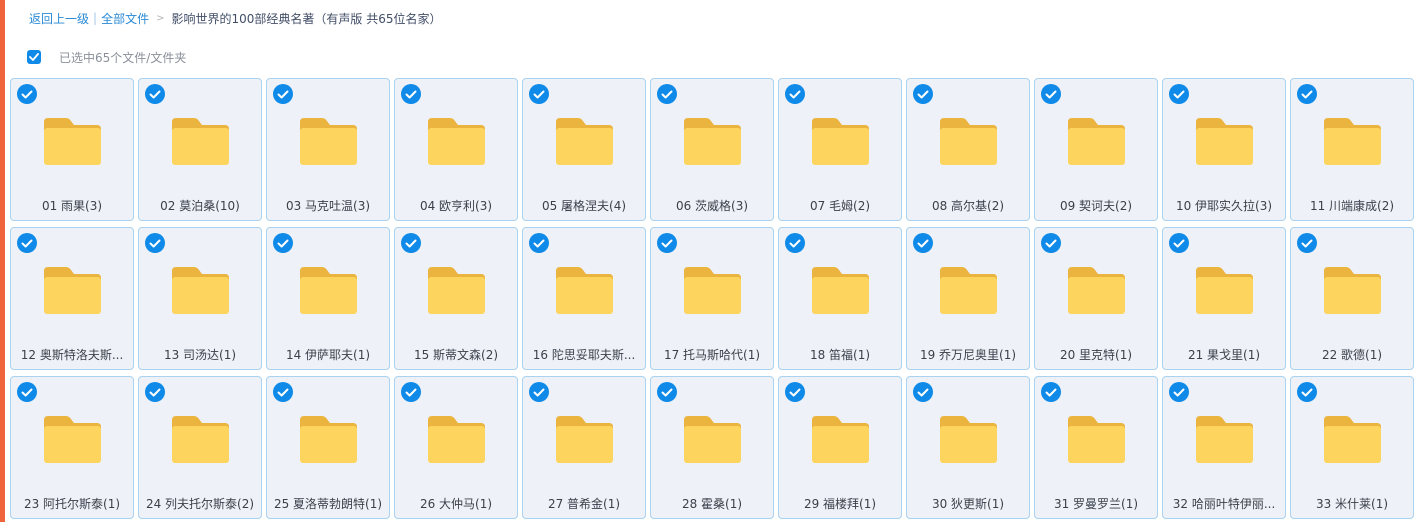  I want to click on folder-tile: 05 屠格涅夫(4), so click(584, 149).